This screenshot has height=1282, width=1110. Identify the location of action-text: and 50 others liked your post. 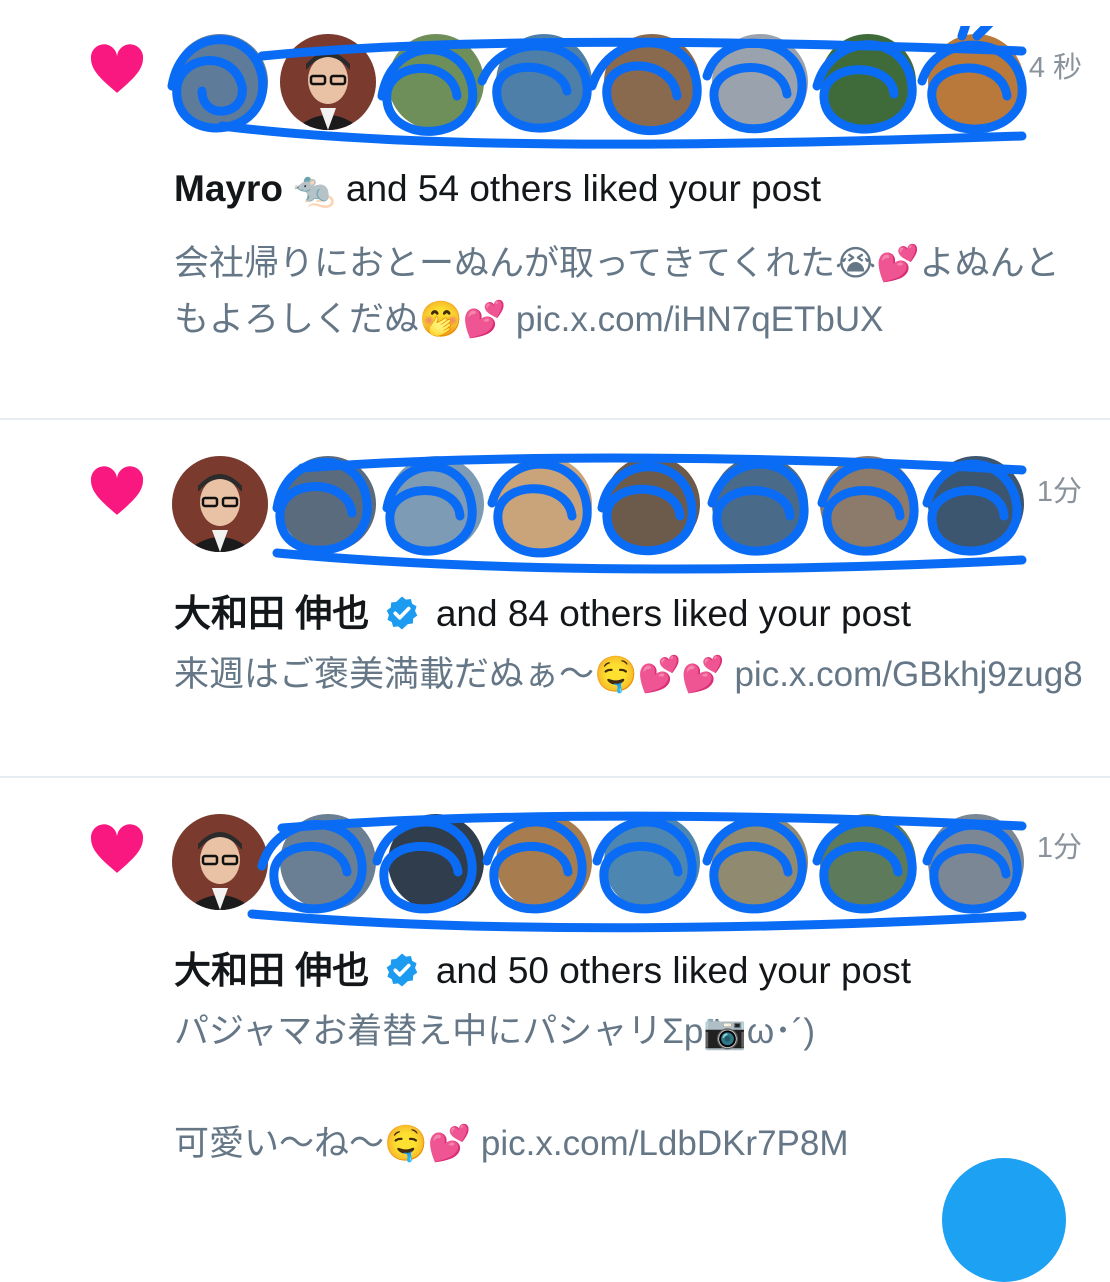
(673, 970).